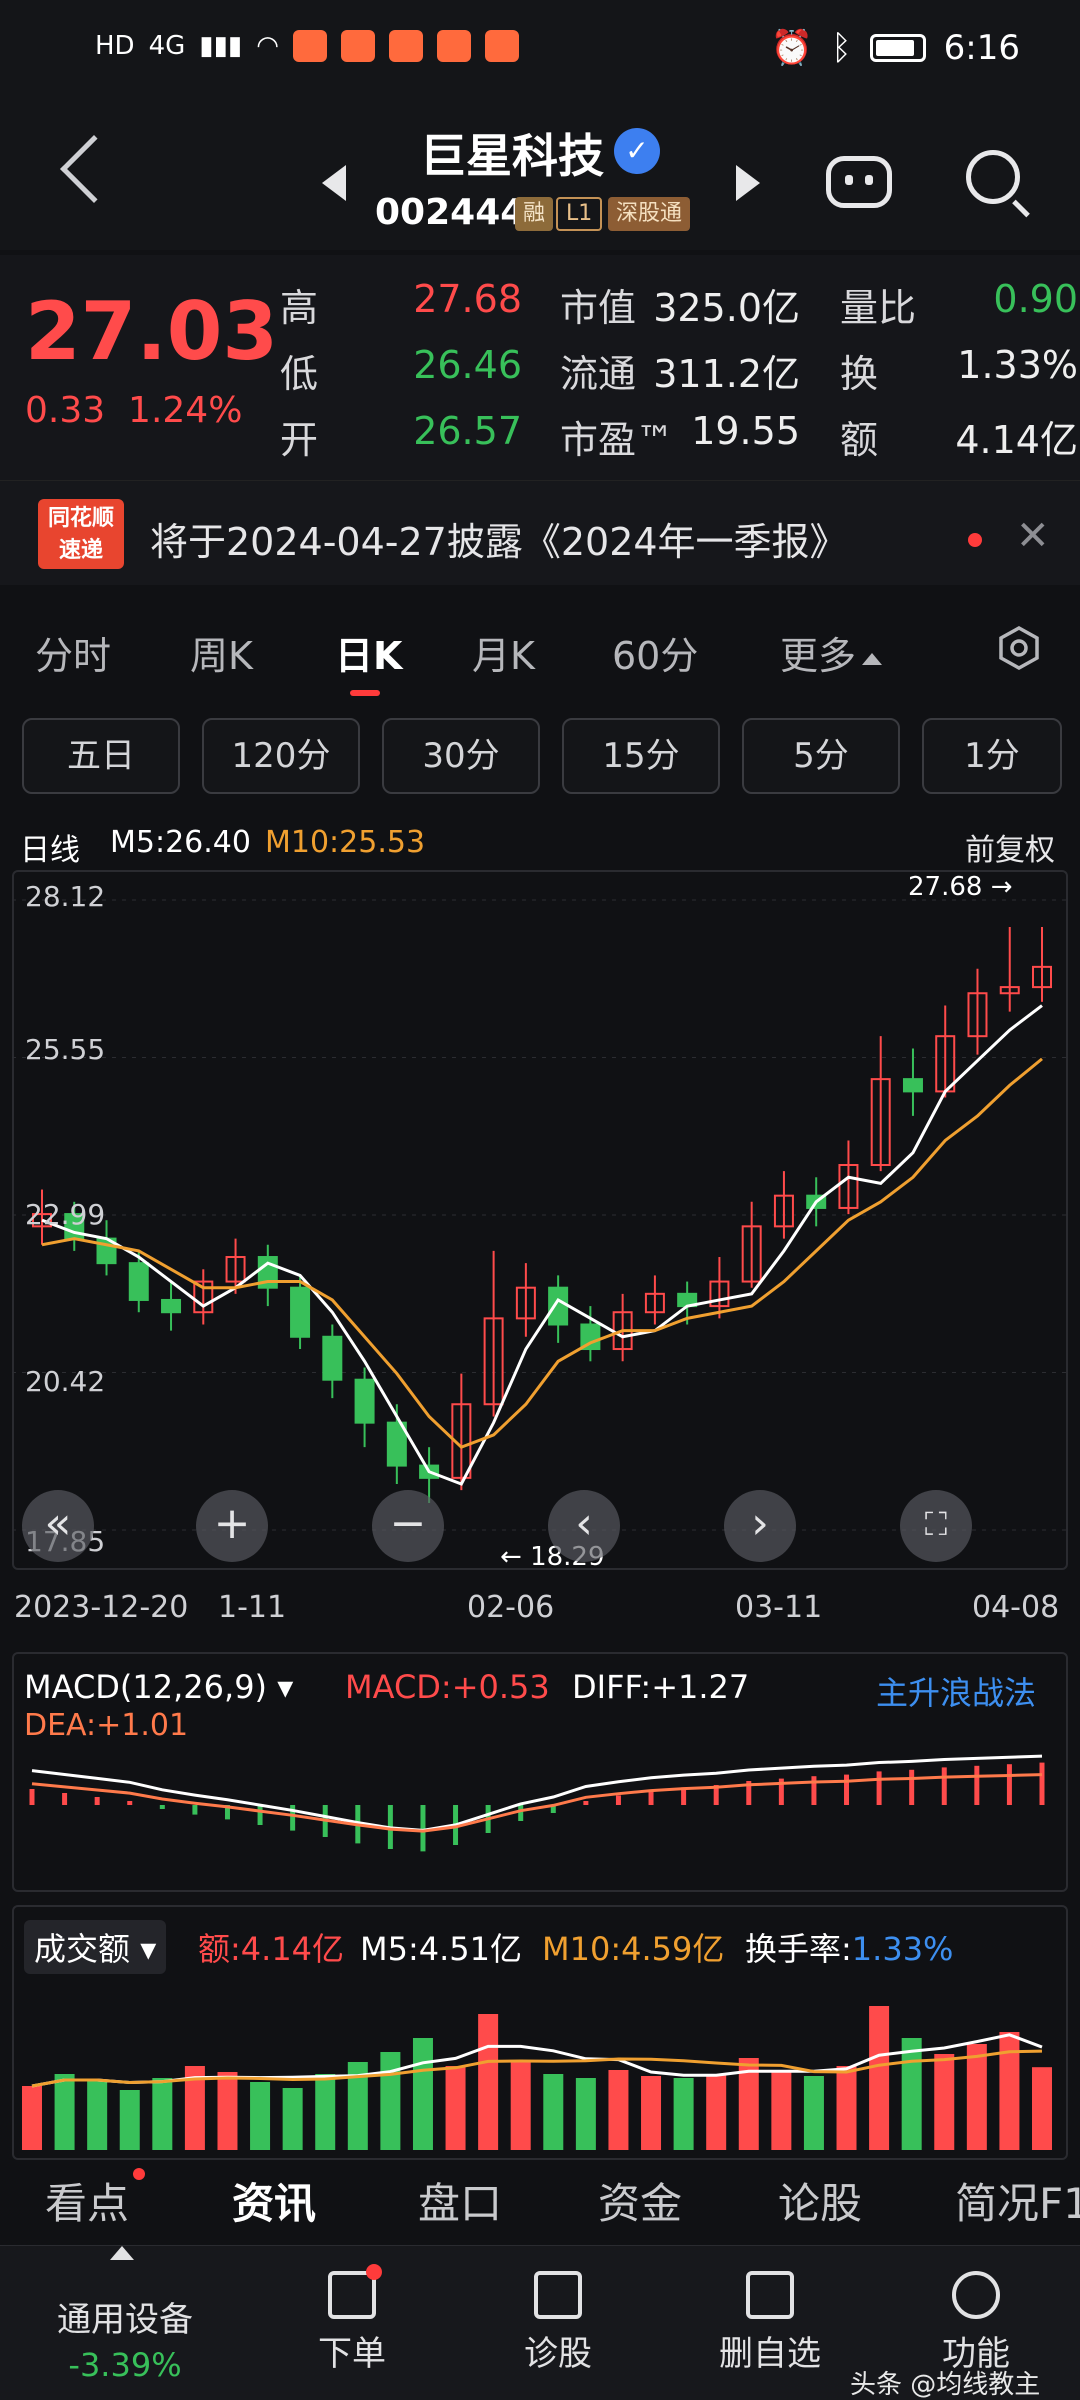 Image resolution: width=1080 pixels, height=2400 pixels. What do you see at coordinates (748, 183) in the screenshot?
I see `next-stock-icon` at bounding box center [748, 183].